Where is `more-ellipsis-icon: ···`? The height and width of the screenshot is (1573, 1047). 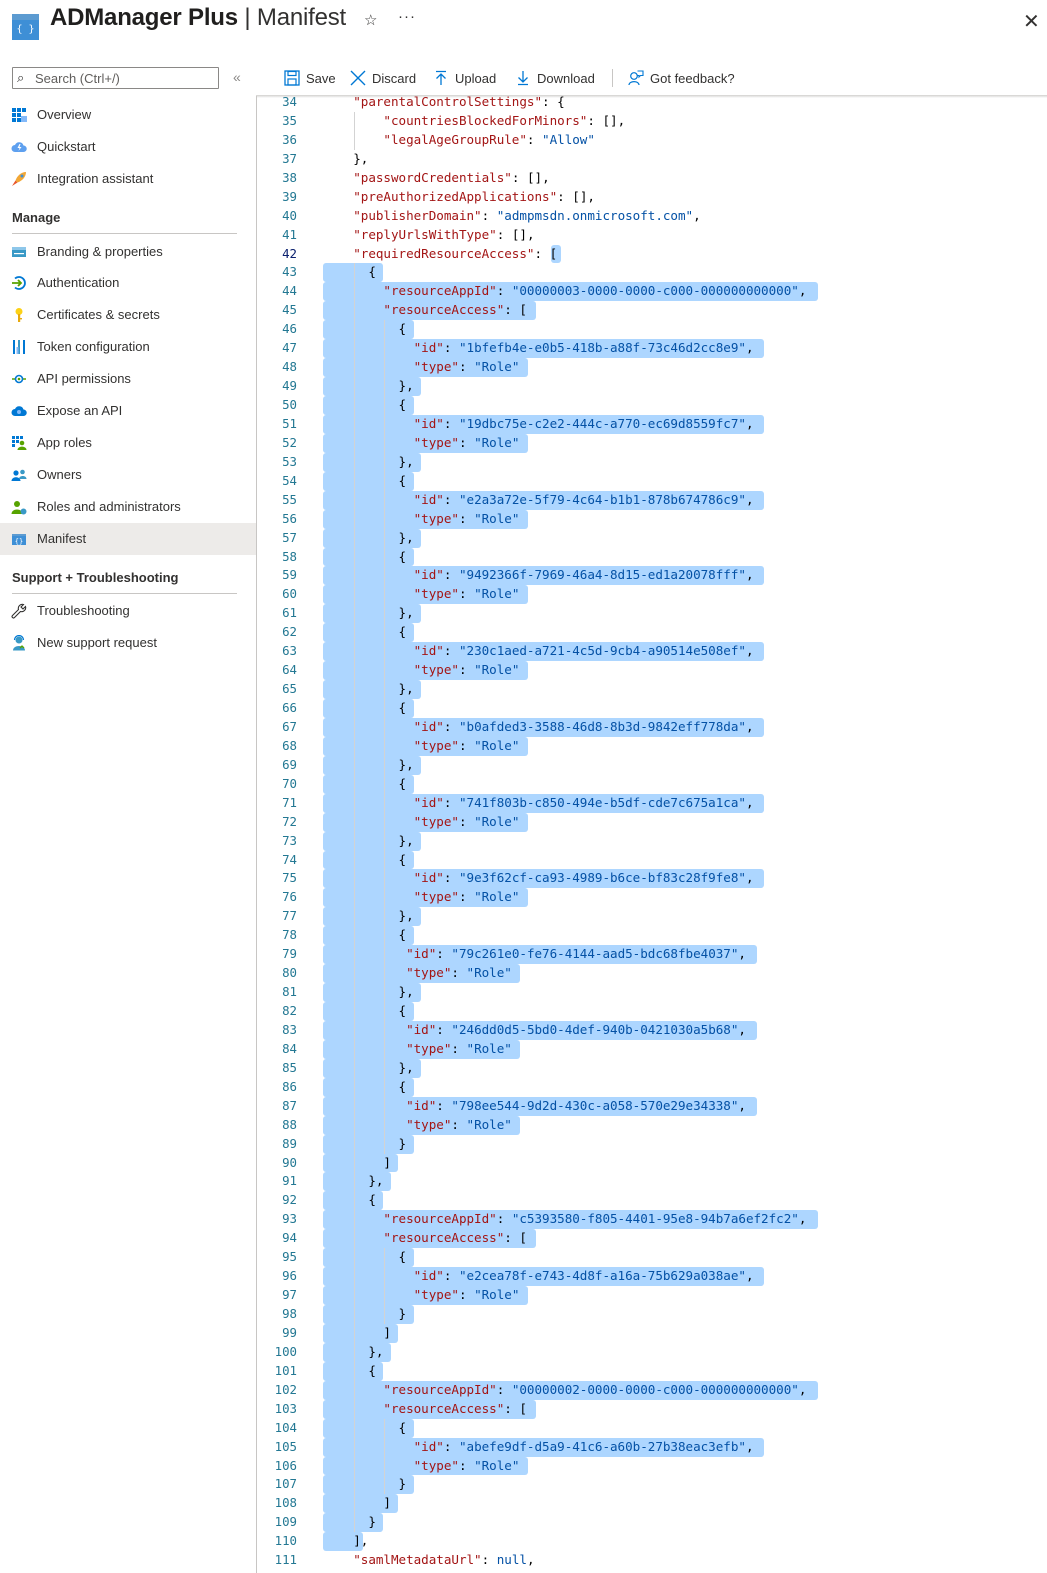
more-ellipsis-icon: ··· is located at coordinates (407, 16).